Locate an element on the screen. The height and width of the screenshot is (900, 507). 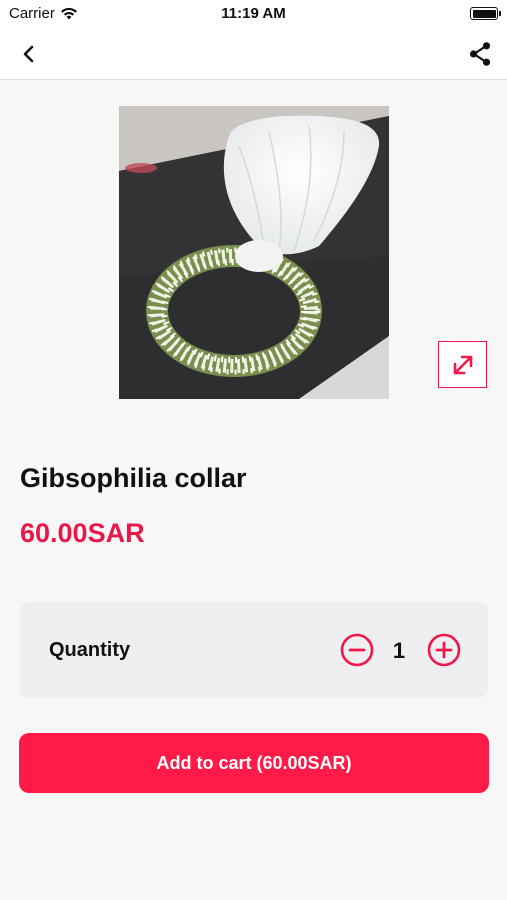
expand-icon is located at coordinates (462, 364).